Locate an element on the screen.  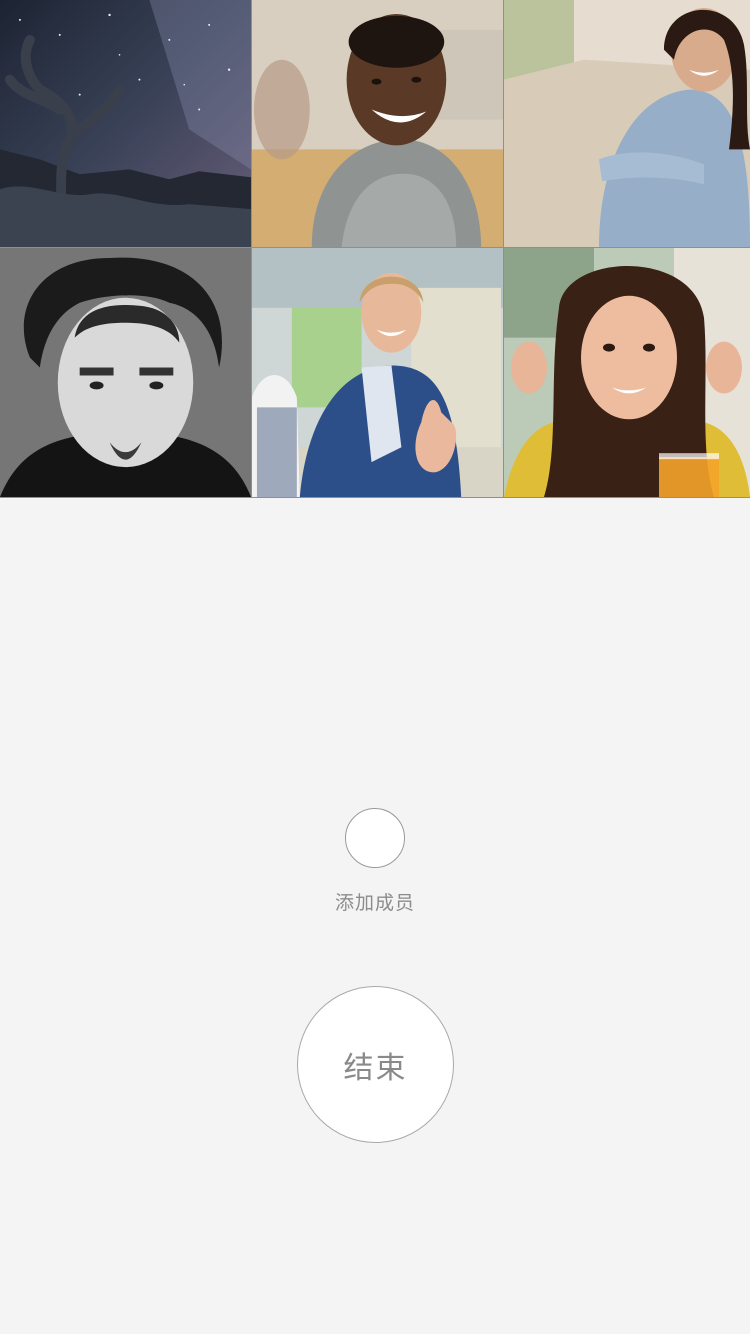
end-call-button: 结束 is located at coordinates (375, 1064).